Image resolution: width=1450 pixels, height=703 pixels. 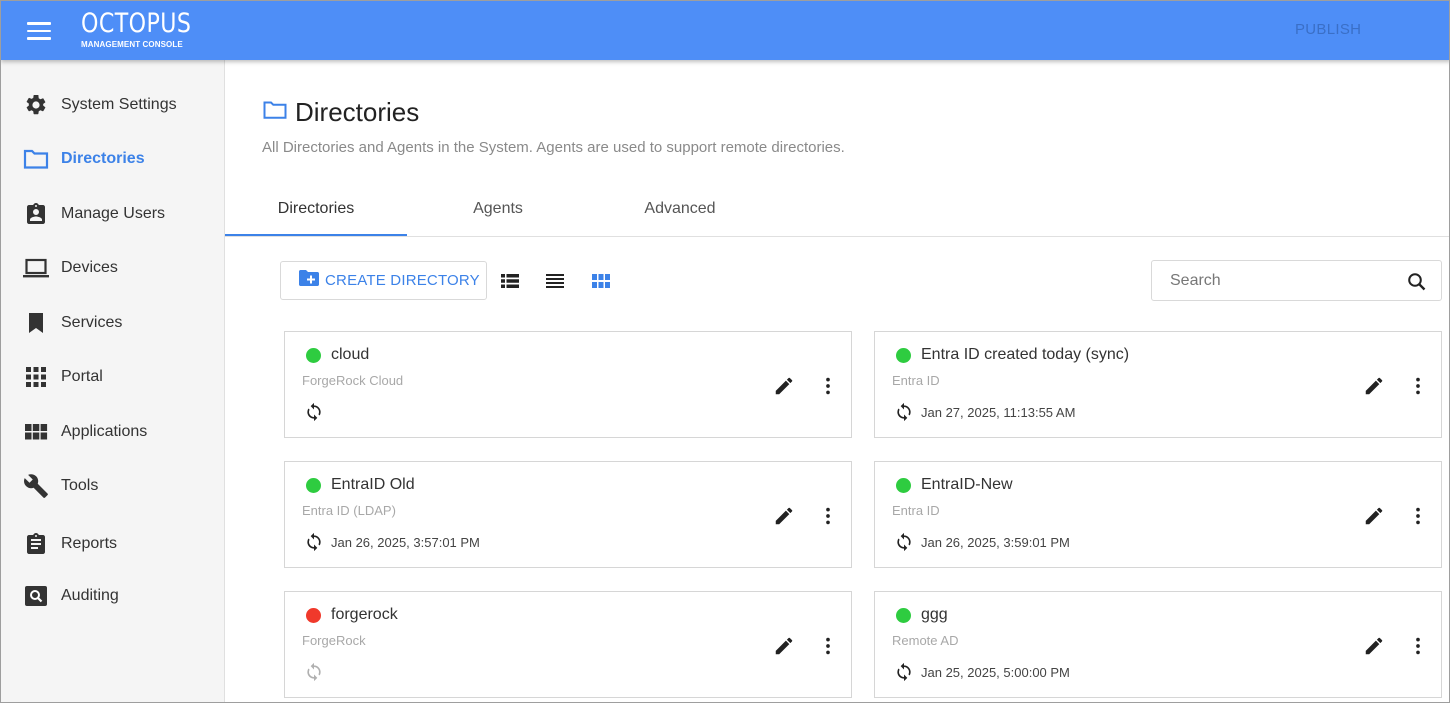 I want to click on directory-type: ForgeRock, so click(x=334, y=640).